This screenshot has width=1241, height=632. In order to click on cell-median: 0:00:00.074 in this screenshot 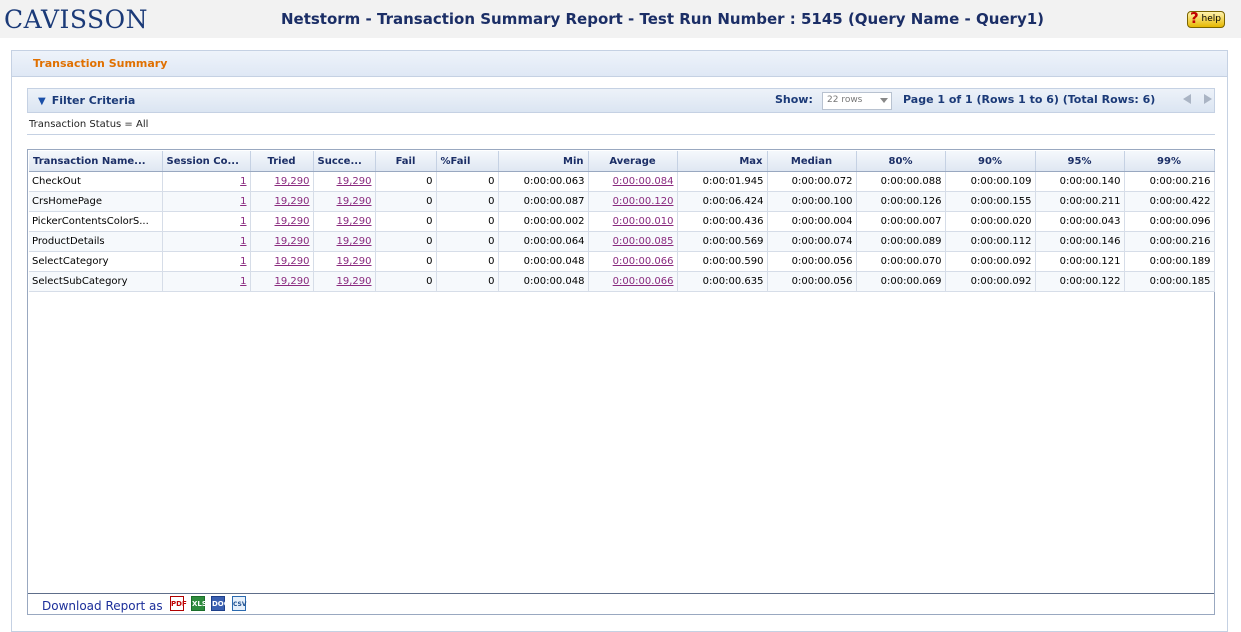, I will do `click(812, 241)`.